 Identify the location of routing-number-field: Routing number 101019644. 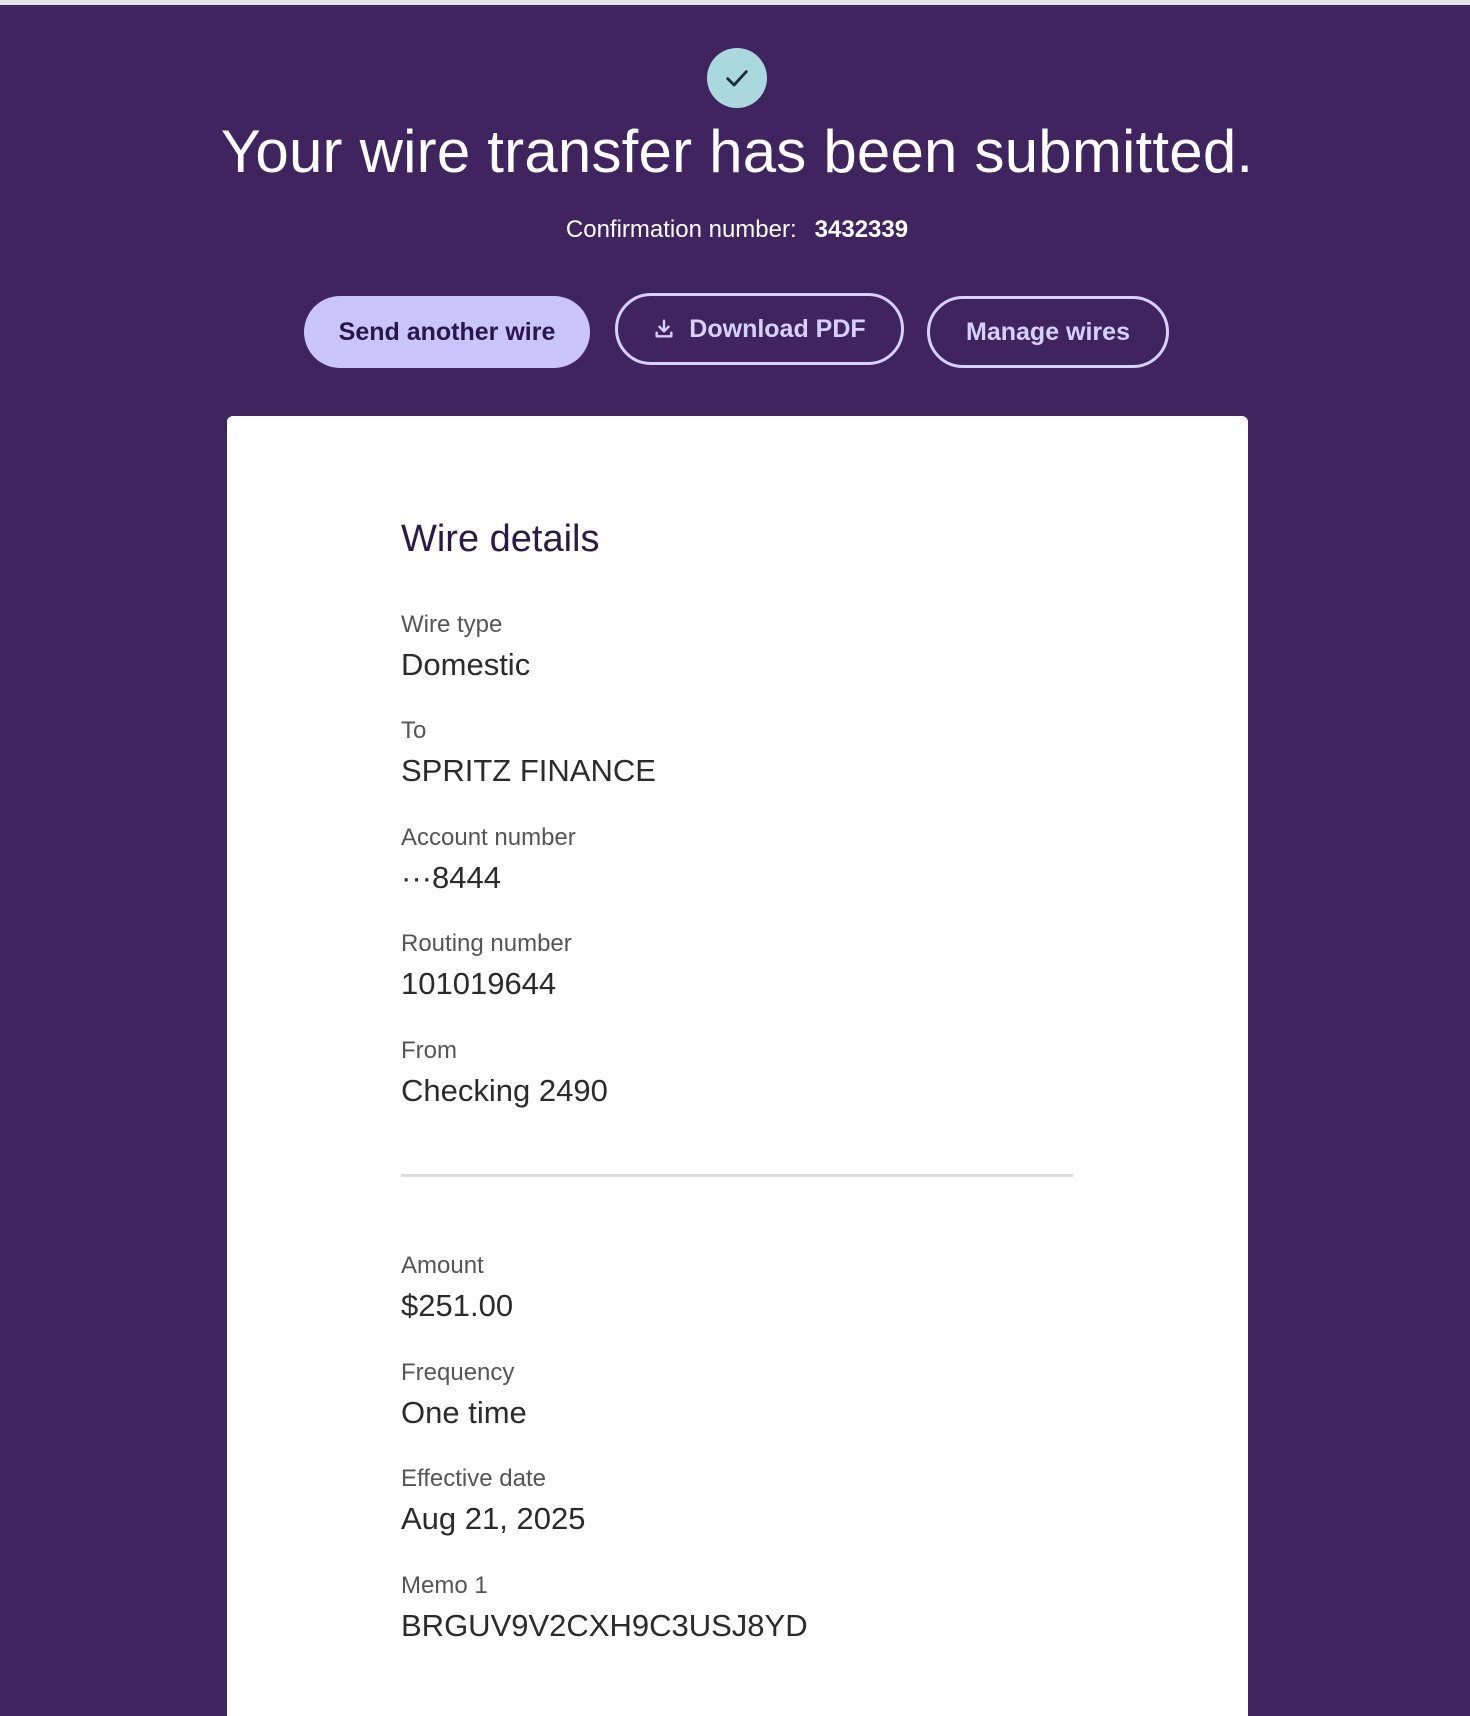
(486, 966).